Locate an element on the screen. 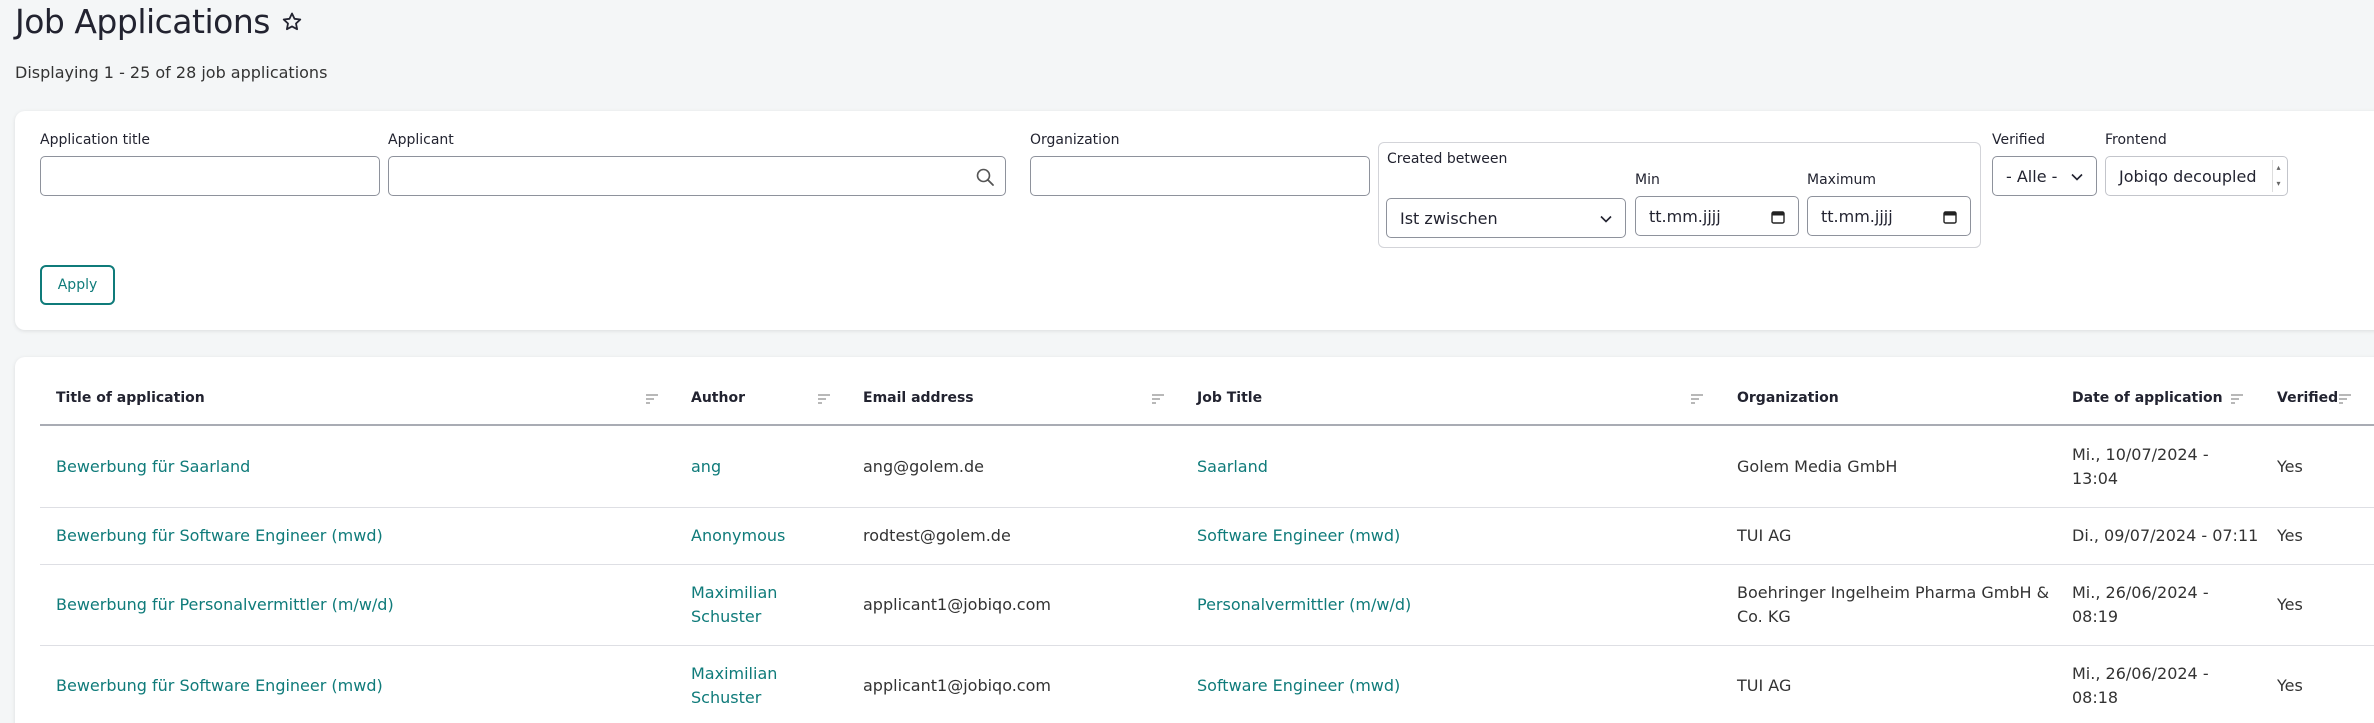 Image resolution: width=2374 pixels, height=723 pixels. verified-label: Verified is located at coordinates (2019, 140).